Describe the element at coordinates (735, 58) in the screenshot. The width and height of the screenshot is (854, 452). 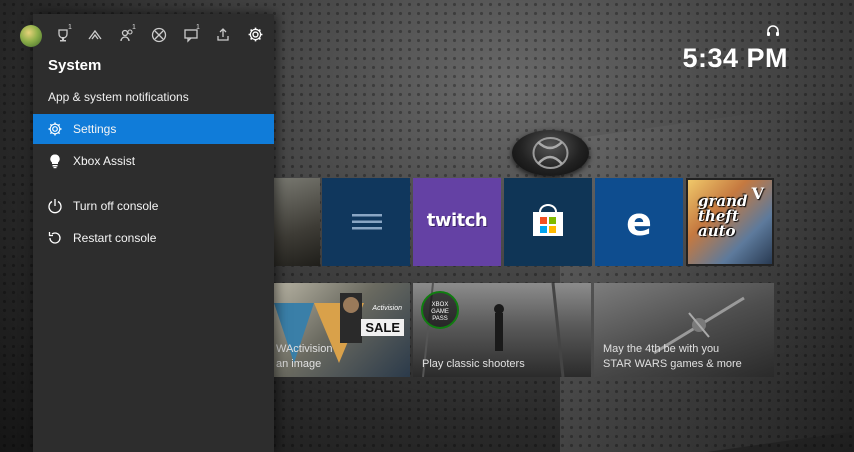
I see `clock-time: 5:34 PM` at that location.